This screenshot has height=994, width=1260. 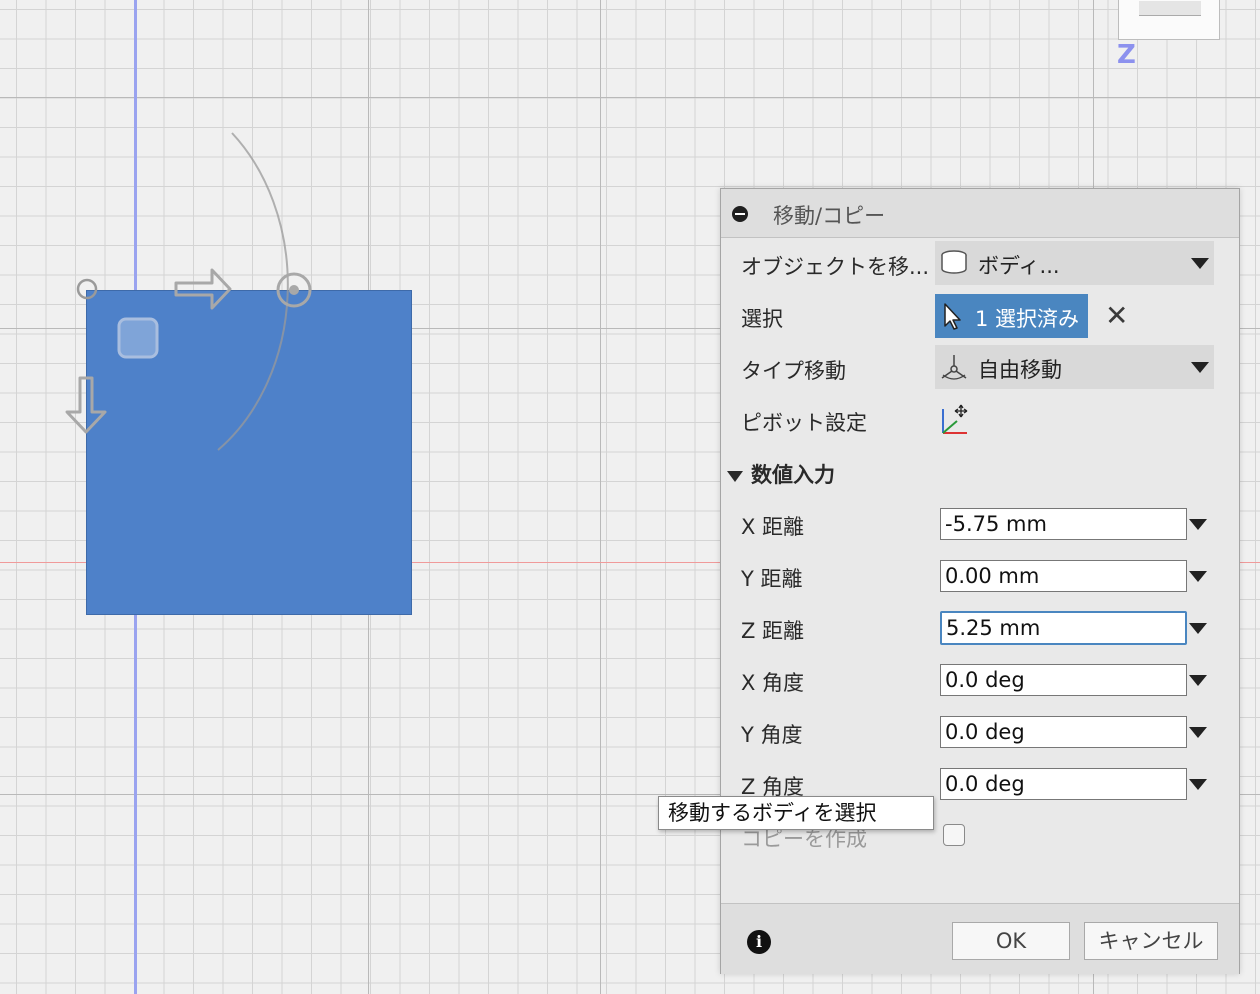 I want to click on x-angle-input: 0.0 deg, so click(x=1063, y=680).